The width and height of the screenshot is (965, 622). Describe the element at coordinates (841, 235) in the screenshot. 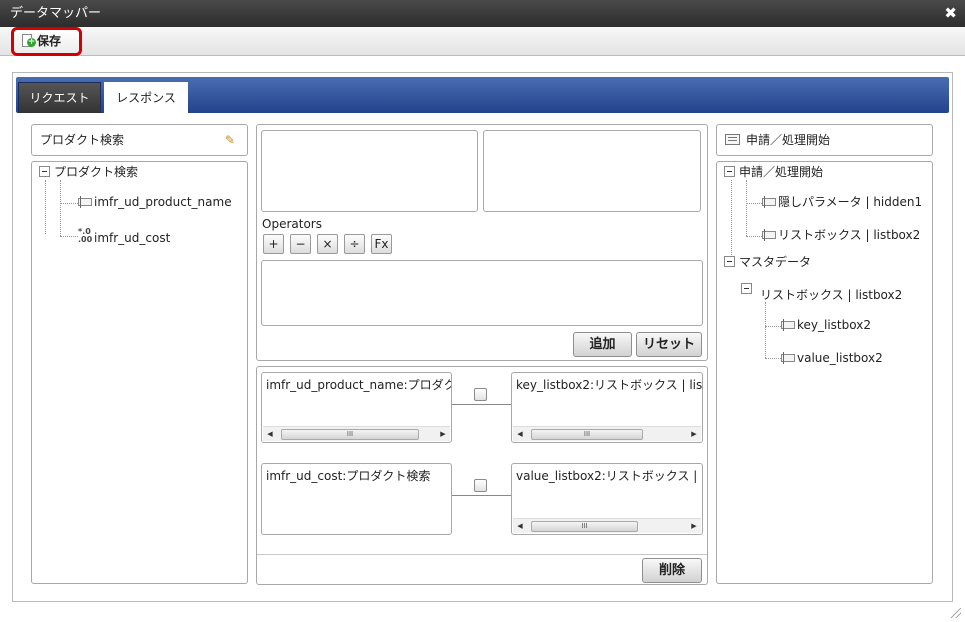

I see `target-field-listbox2: リストボックス | listbox2` at that location.